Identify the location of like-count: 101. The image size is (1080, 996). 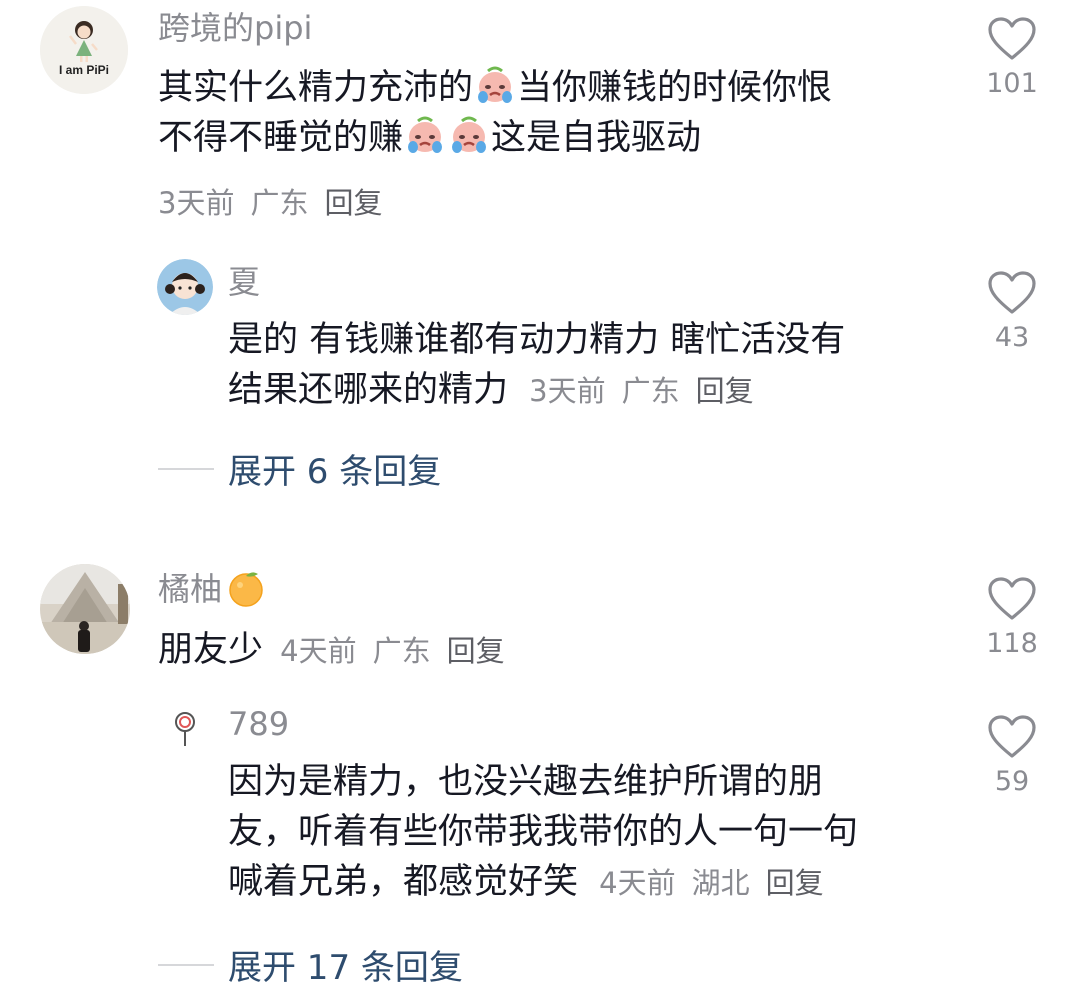
(1012, 83).